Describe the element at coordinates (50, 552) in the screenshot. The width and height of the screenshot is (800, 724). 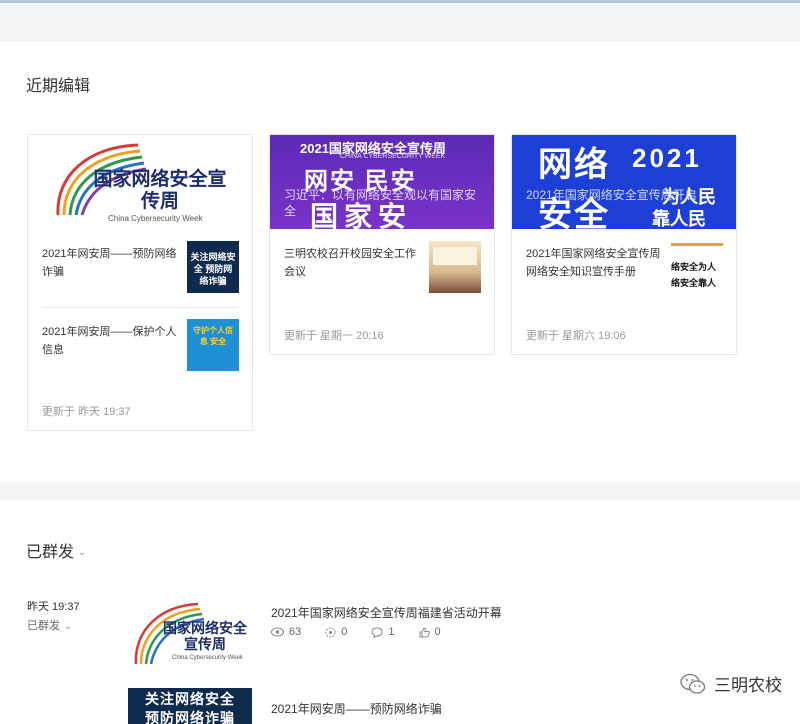
I see `sent-title-label: 已群发` at that location.